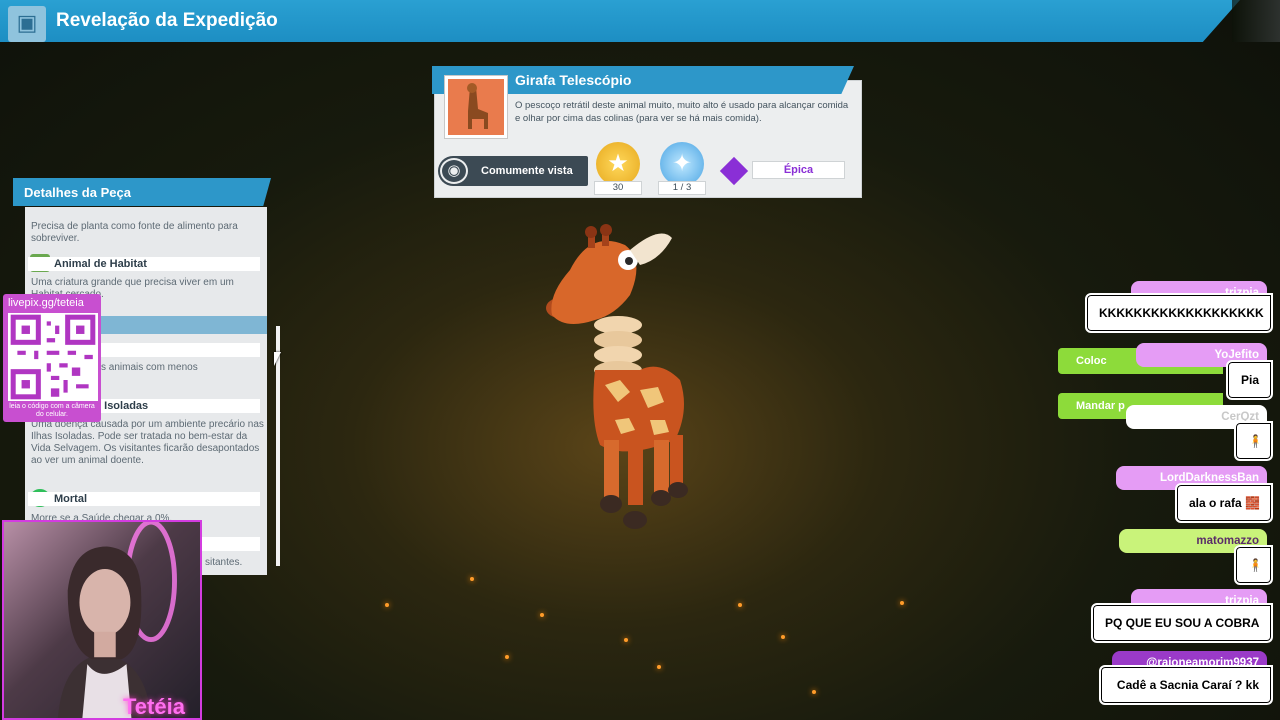 Image resolution: width=1280 pixels, height=720 pixels. What do you see at coordinates (618, 188) in the screenshot?
I see `star-value: 30` at bounding box center [618, 188].